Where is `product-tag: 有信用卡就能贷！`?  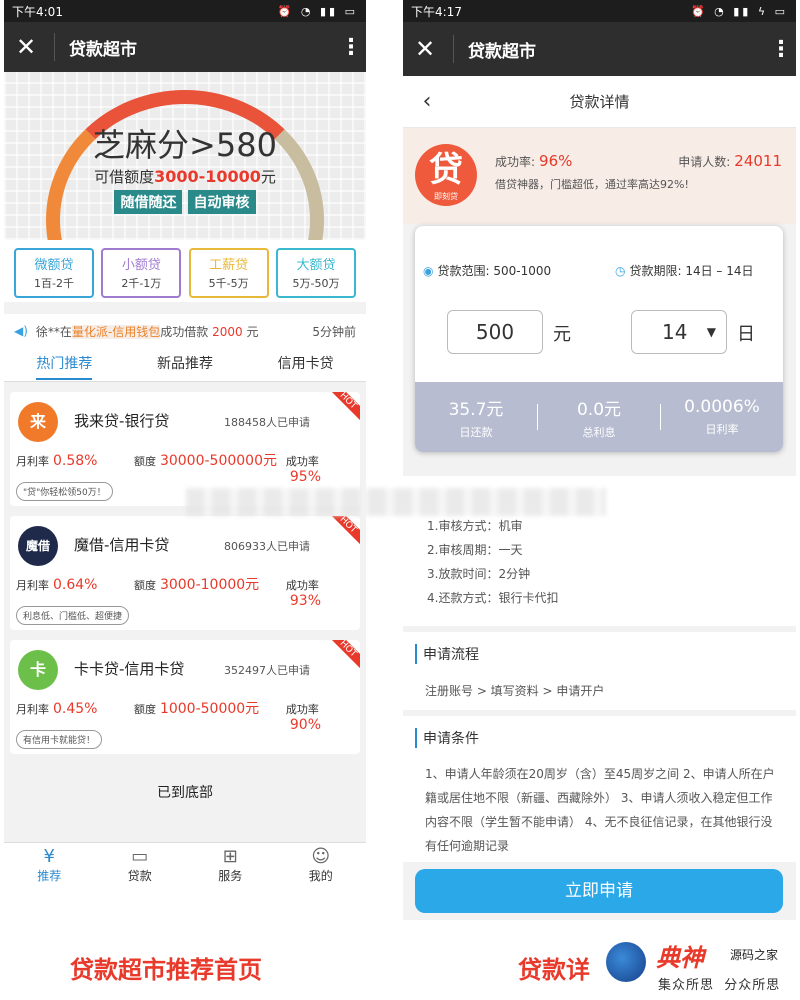
product-tag: 有信用卡就能贷！ is located at coordinates (59, 739).